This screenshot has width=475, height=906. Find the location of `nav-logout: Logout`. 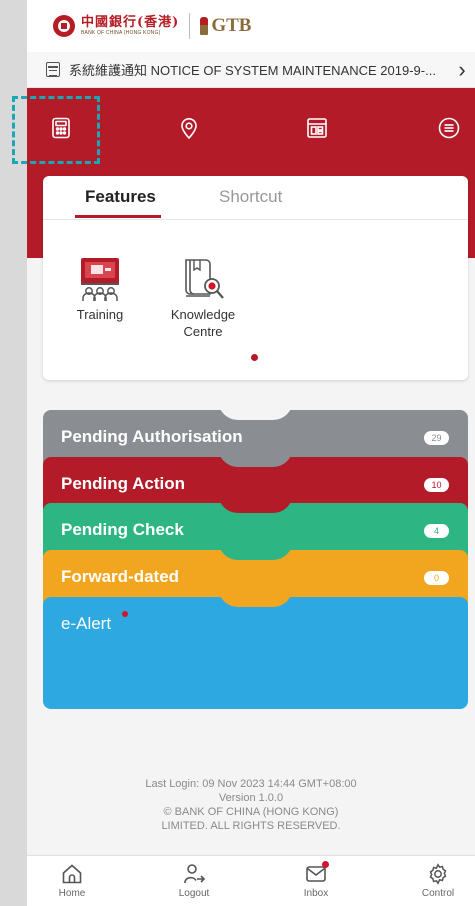

nav-logout: Logout is located at coordinates (194, 880).